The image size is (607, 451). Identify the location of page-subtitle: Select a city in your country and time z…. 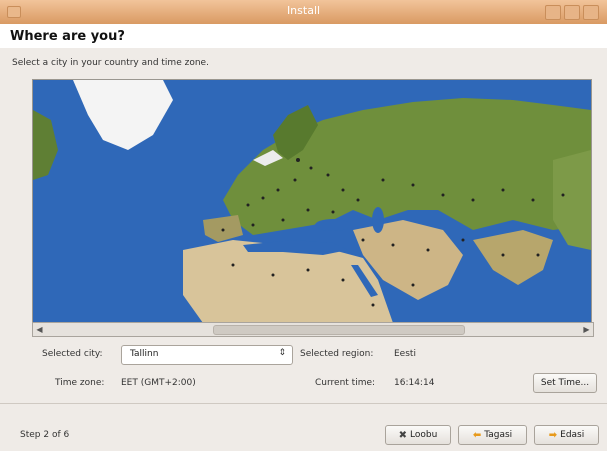
(110, 63).